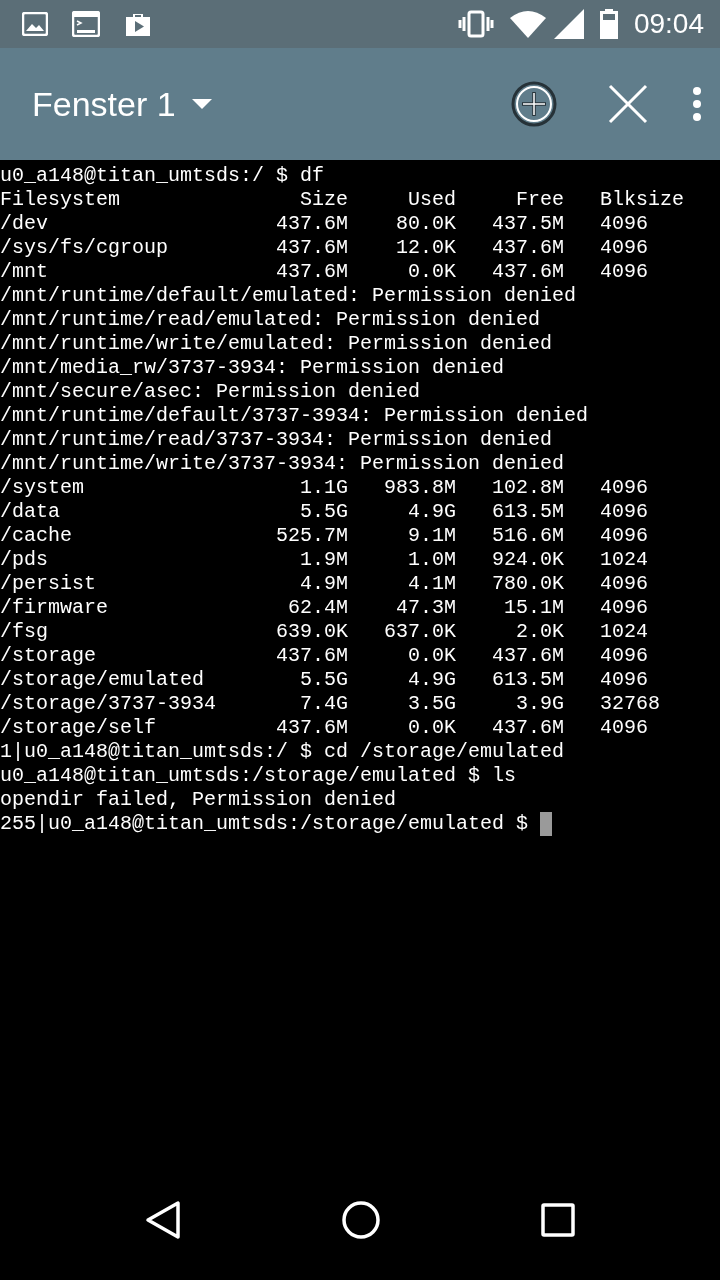 The height and width of the screenshot is (1280, 720). Describe the element at coordinates (631, 704) in the screenshot. I see `table-cell-text: 32768` at that location.